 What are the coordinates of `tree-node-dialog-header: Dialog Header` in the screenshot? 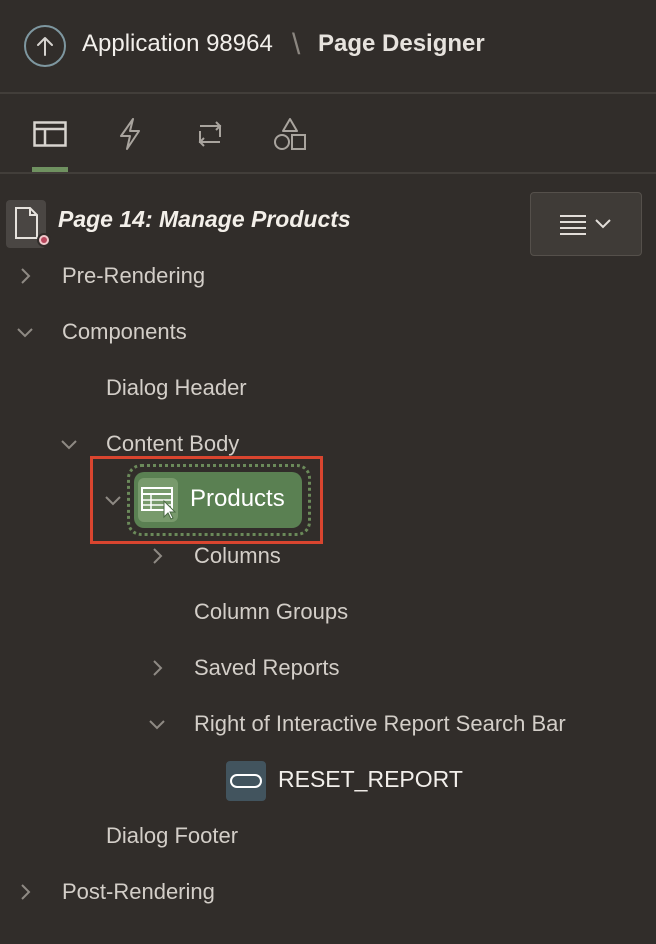 It's located at (176, 388).